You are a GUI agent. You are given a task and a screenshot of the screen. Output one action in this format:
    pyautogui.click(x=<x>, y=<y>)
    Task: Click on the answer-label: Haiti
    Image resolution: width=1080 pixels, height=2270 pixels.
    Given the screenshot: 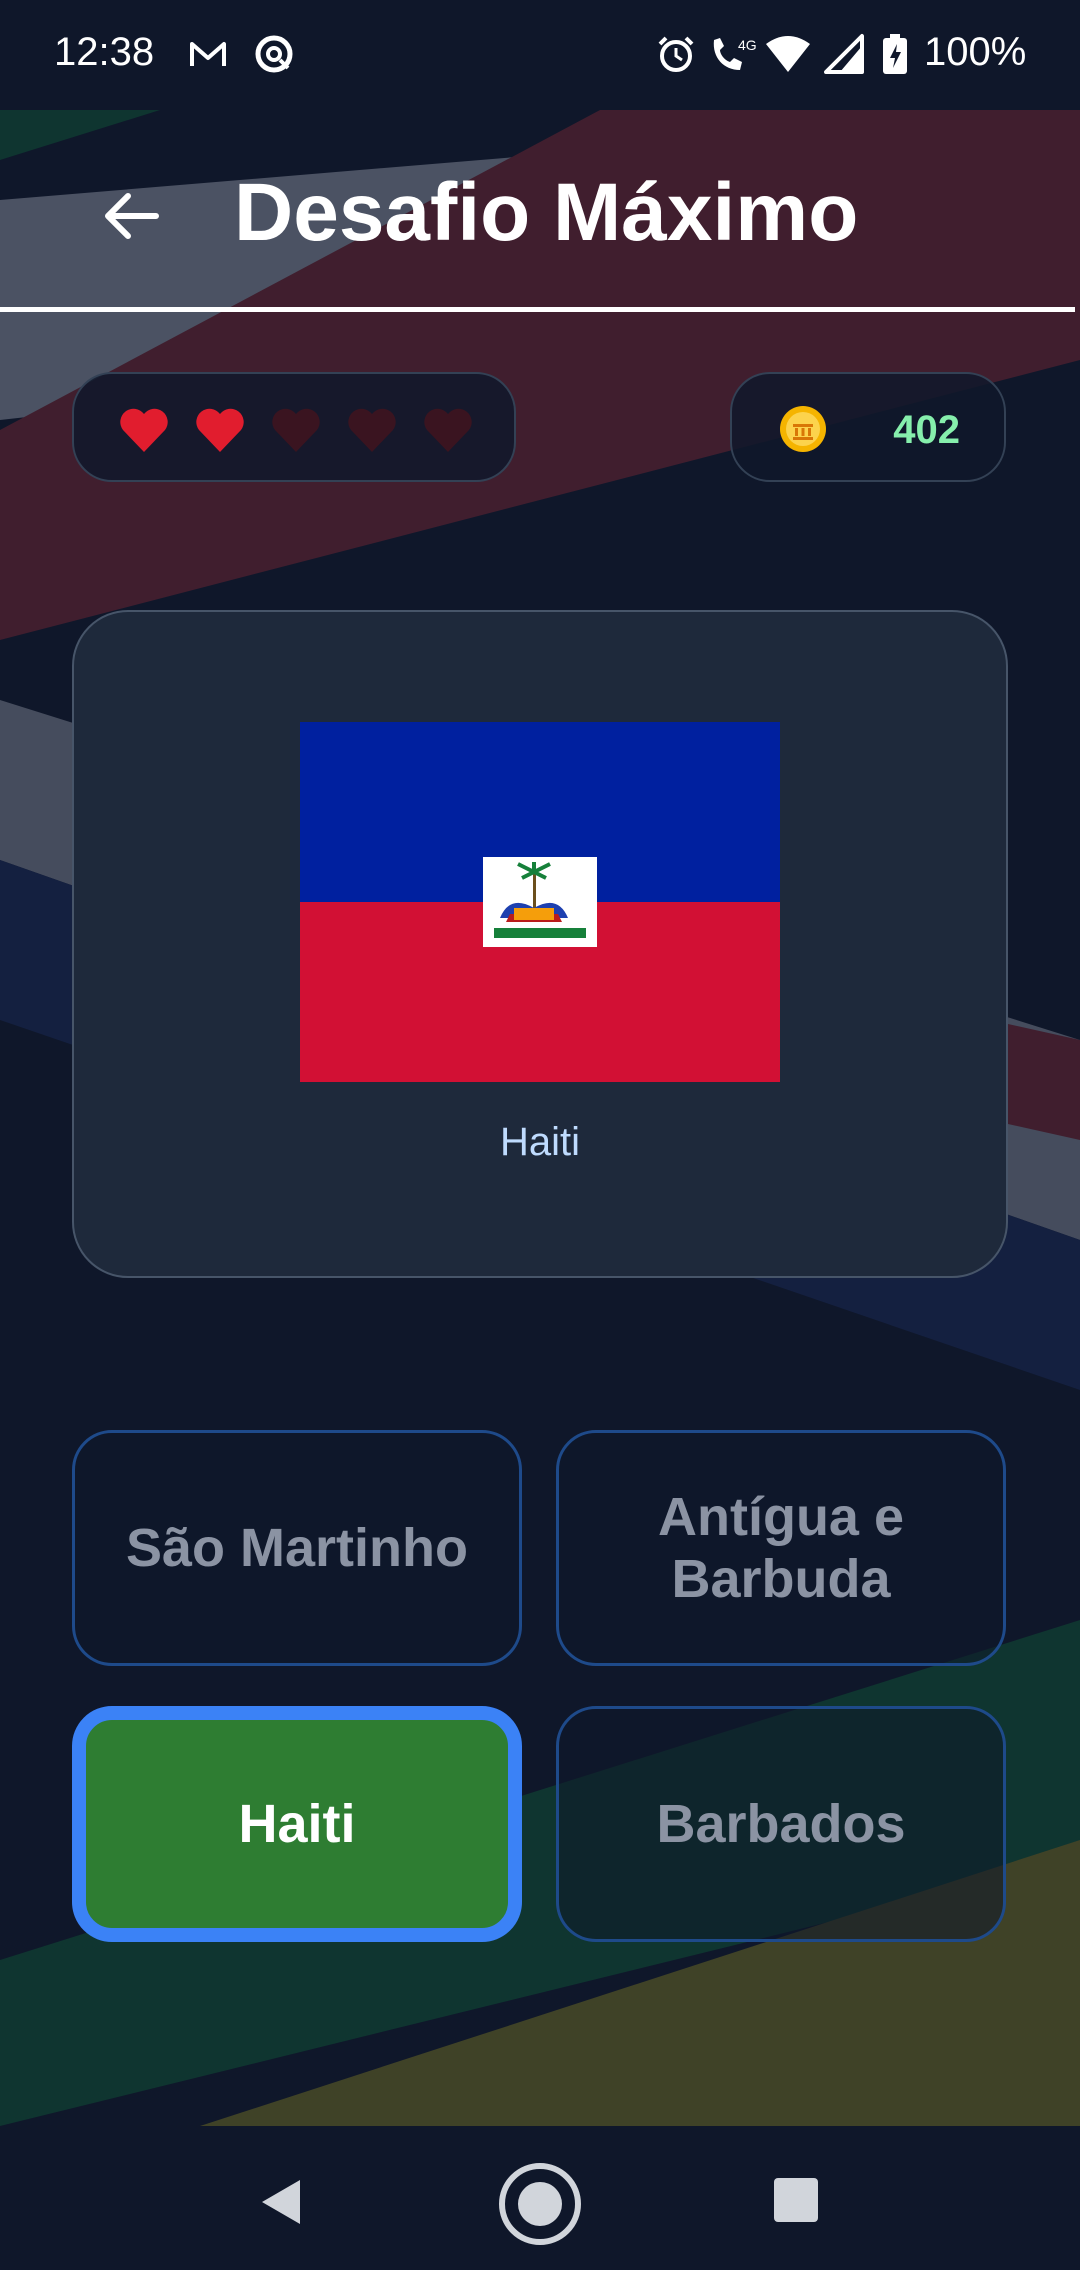 What is the action you would take?
    pyautogui.click(x=297, y=1824)
    